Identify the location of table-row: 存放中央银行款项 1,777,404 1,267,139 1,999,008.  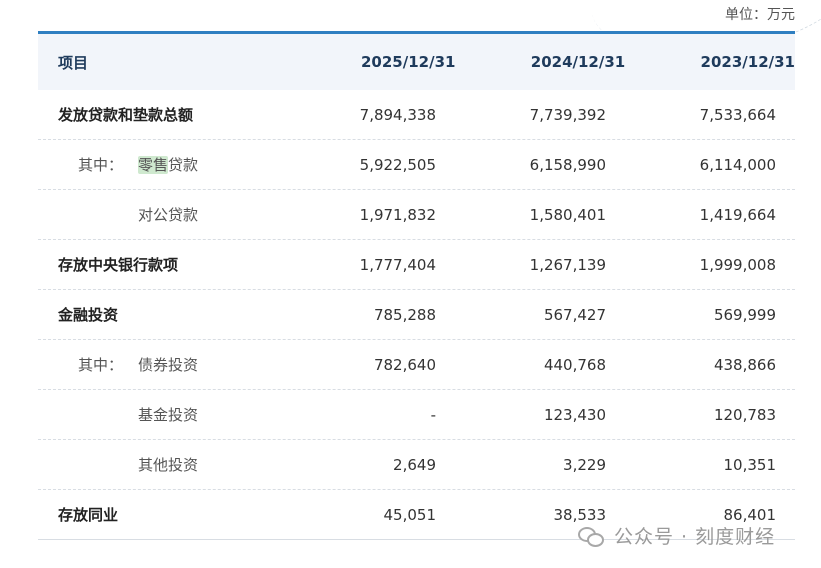
(416, 265).